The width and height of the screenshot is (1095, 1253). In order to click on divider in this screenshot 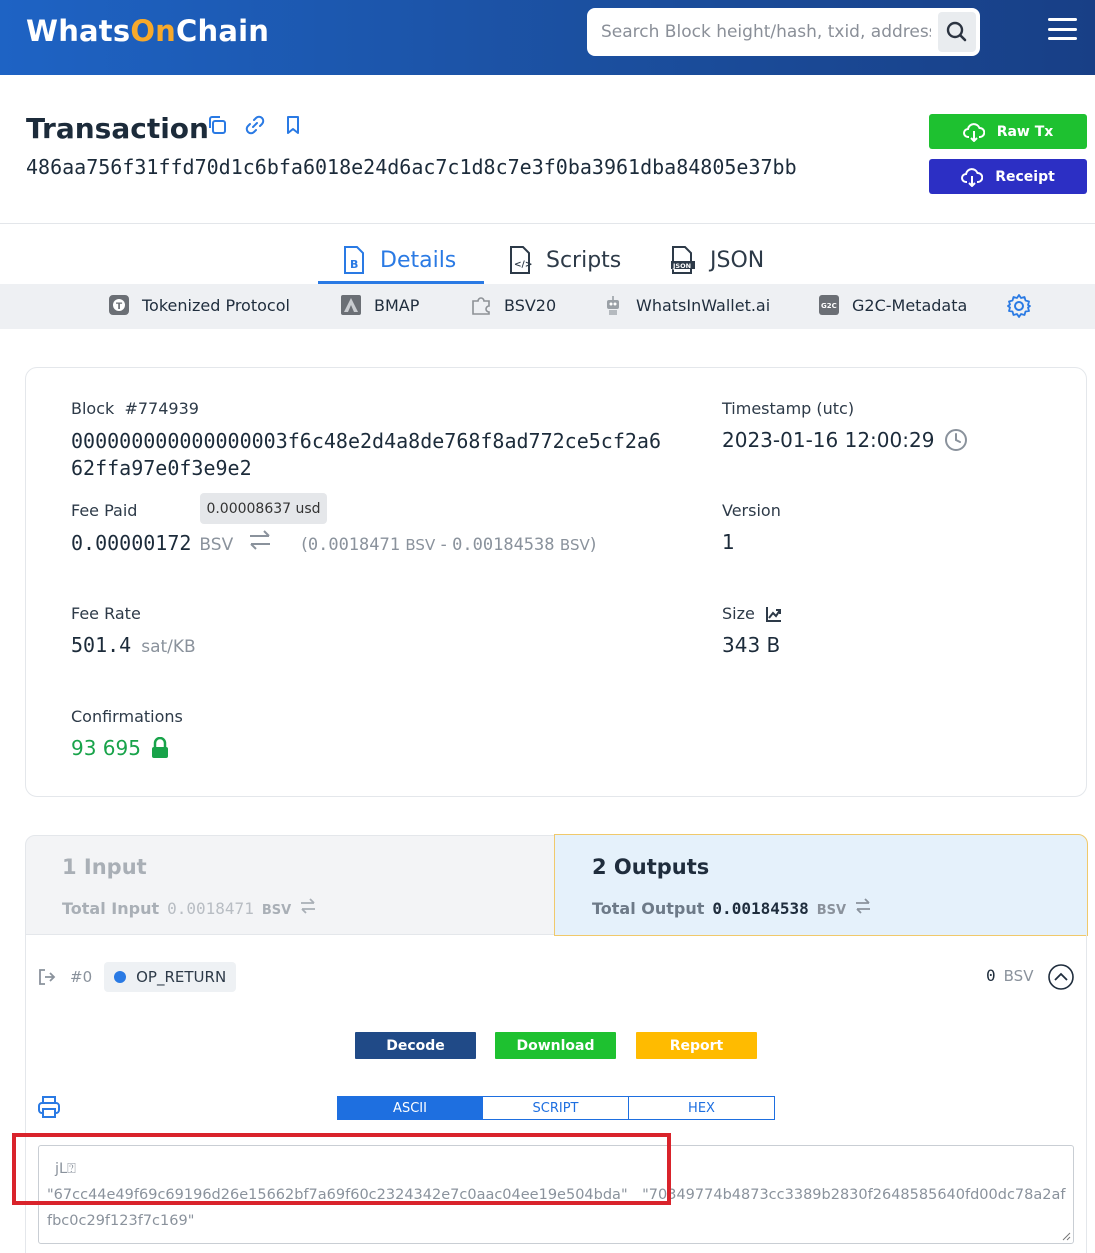, I will do `click(547, 223)`.